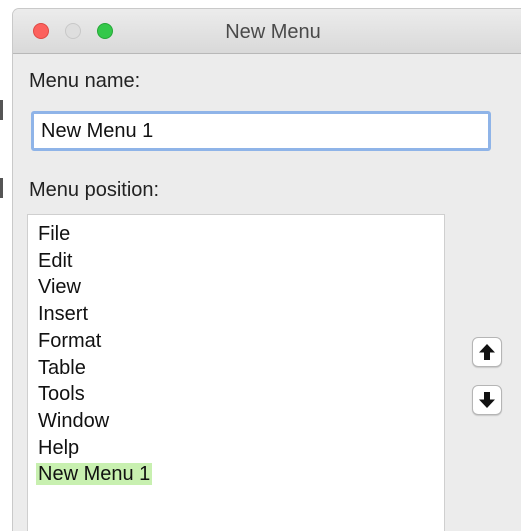  Describe the element at coordinates (62, 367) in the screenshot. I see `menu-position-item-label: Table` at that location.